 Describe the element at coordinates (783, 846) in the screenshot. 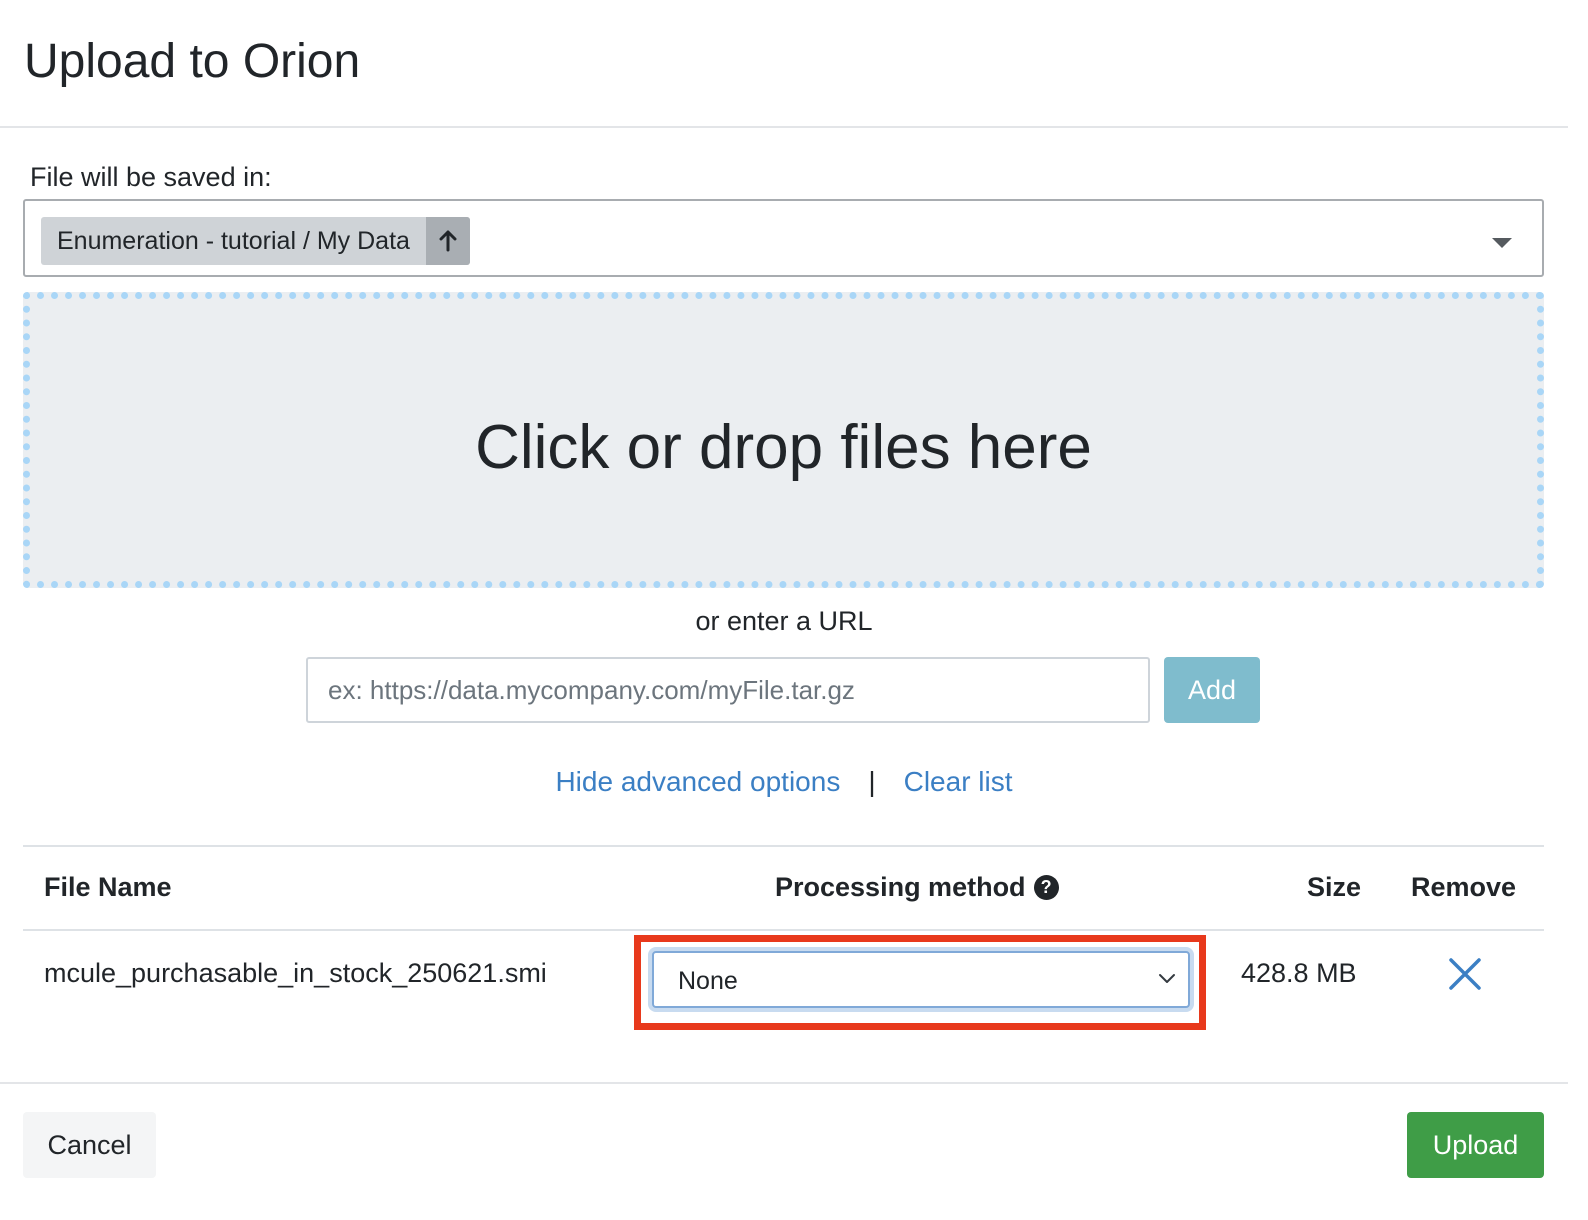

I see `table-divider` at that location.